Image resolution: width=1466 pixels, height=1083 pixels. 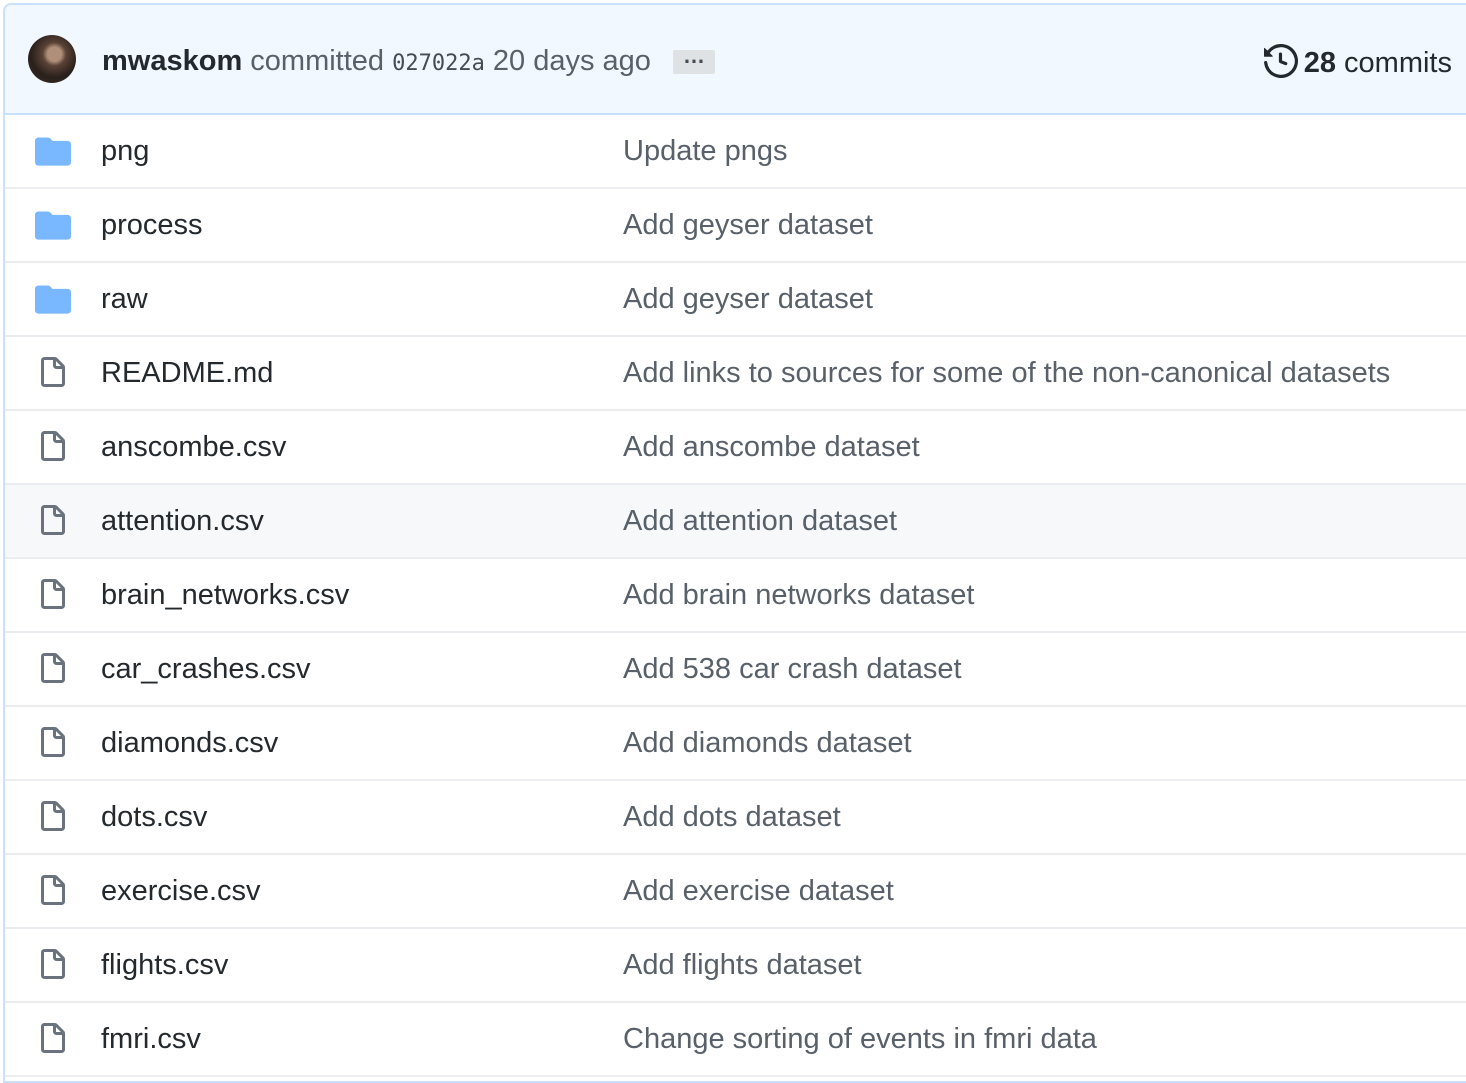 What do you see at coordinates (154, 817) in the screenshot?
I see `file-name-link: dots.csv` at bounding box center [154, 817].